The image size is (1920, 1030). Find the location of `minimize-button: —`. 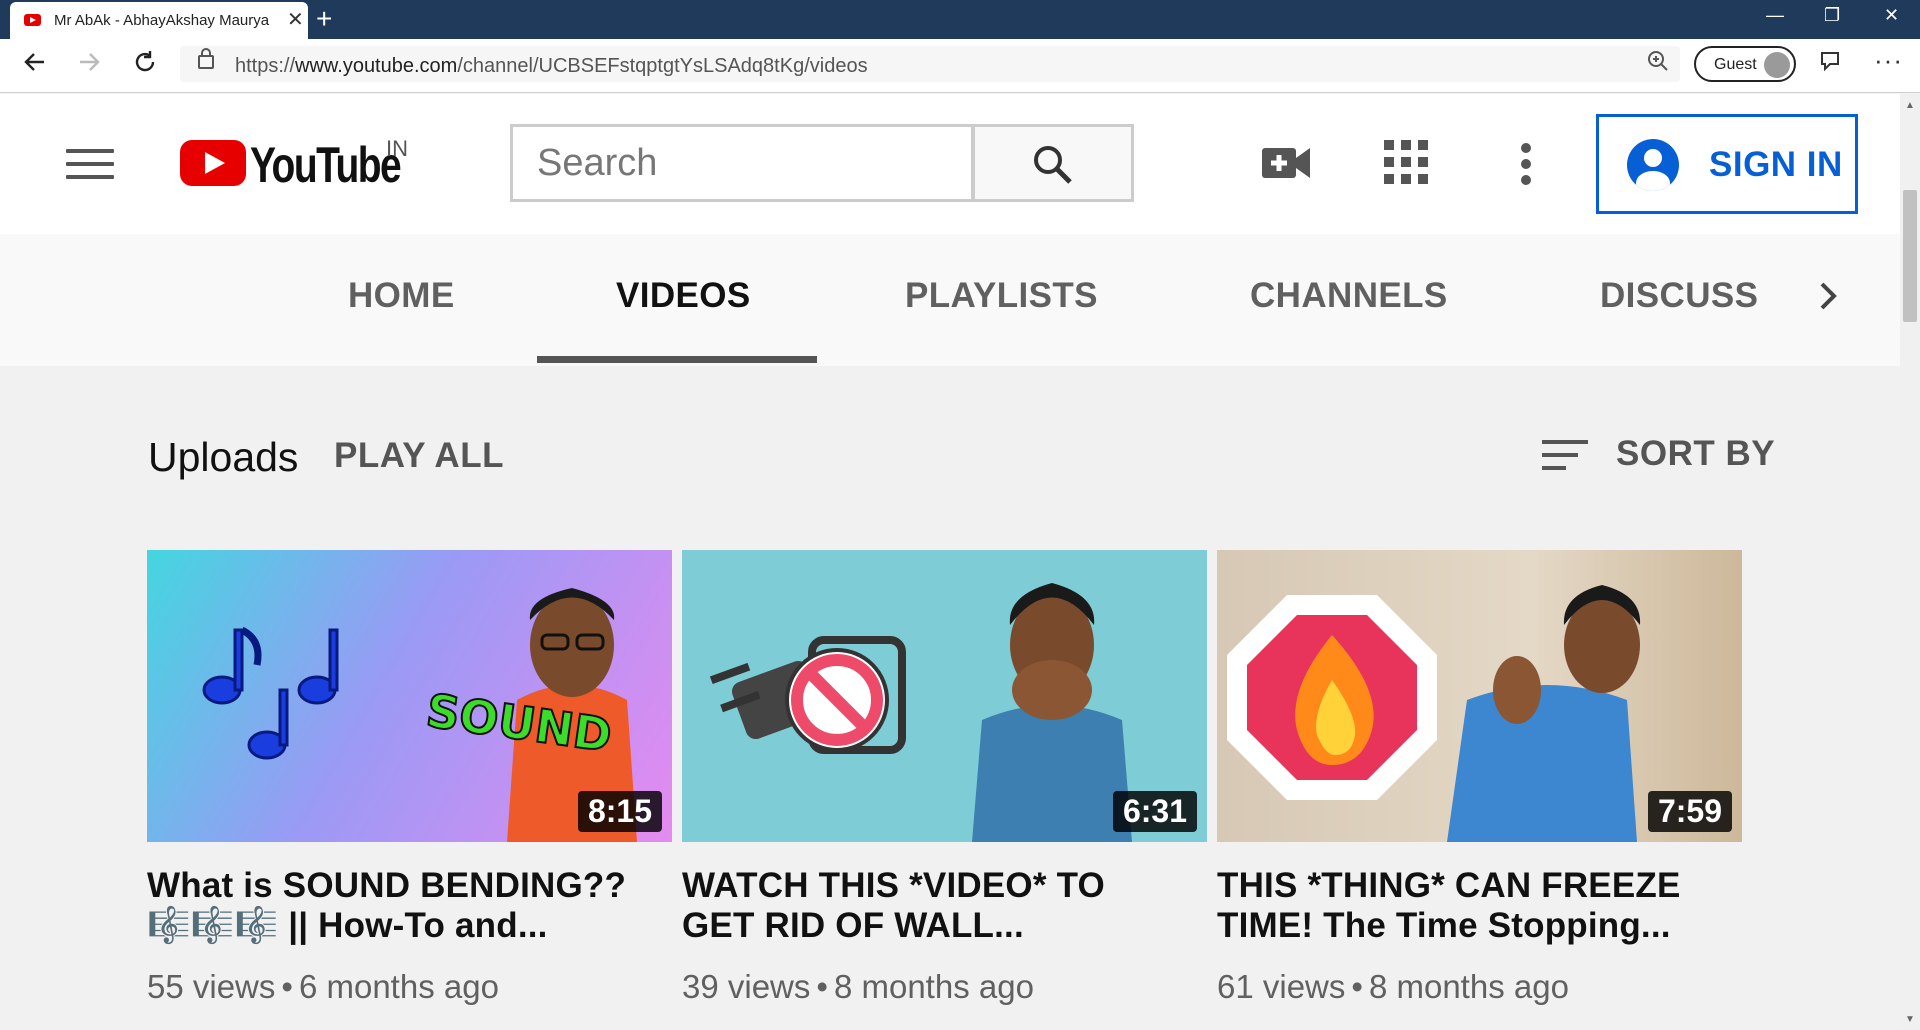

minimize-button: — is located at coordinates (1775, 15).